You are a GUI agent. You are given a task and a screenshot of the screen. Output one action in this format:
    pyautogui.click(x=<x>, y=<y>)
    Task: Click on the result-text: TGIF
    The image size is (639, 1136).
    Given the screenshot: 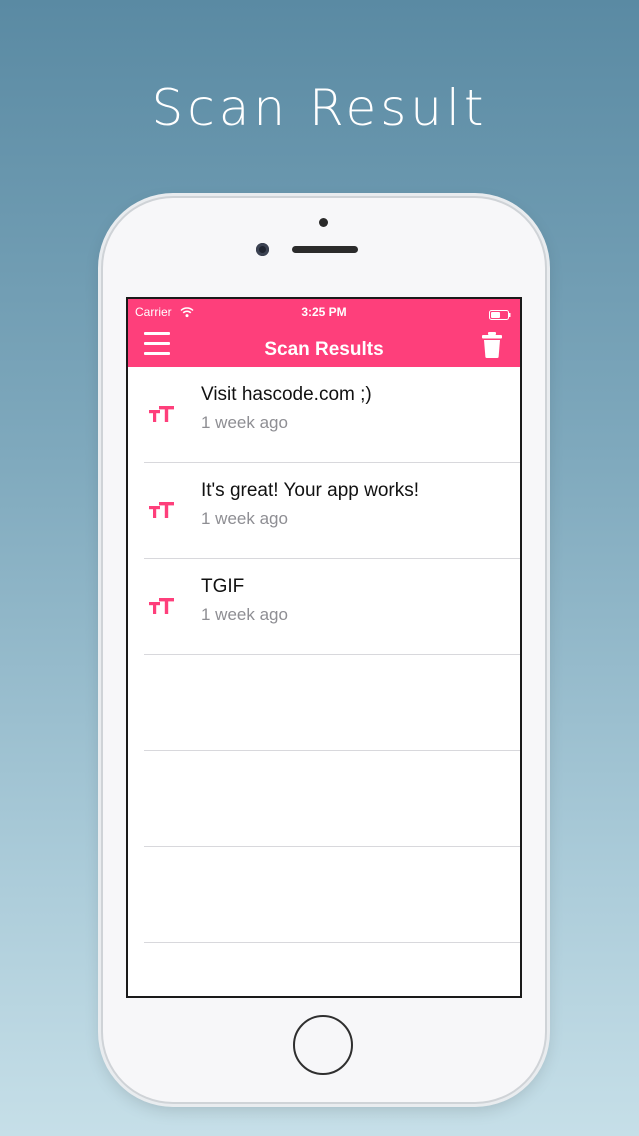 What is the action you would take?
    pyautogui.click(x=223, y=586)
    